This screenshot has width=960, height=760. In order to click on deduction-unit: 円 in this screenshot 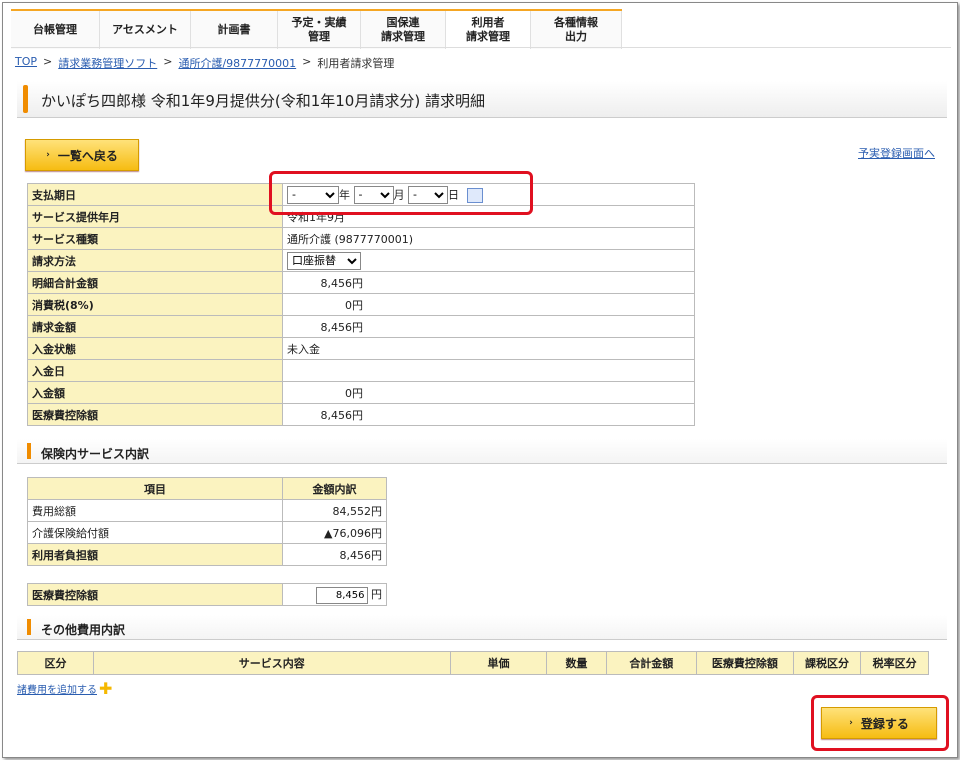, I will do `click(376, 594)`.